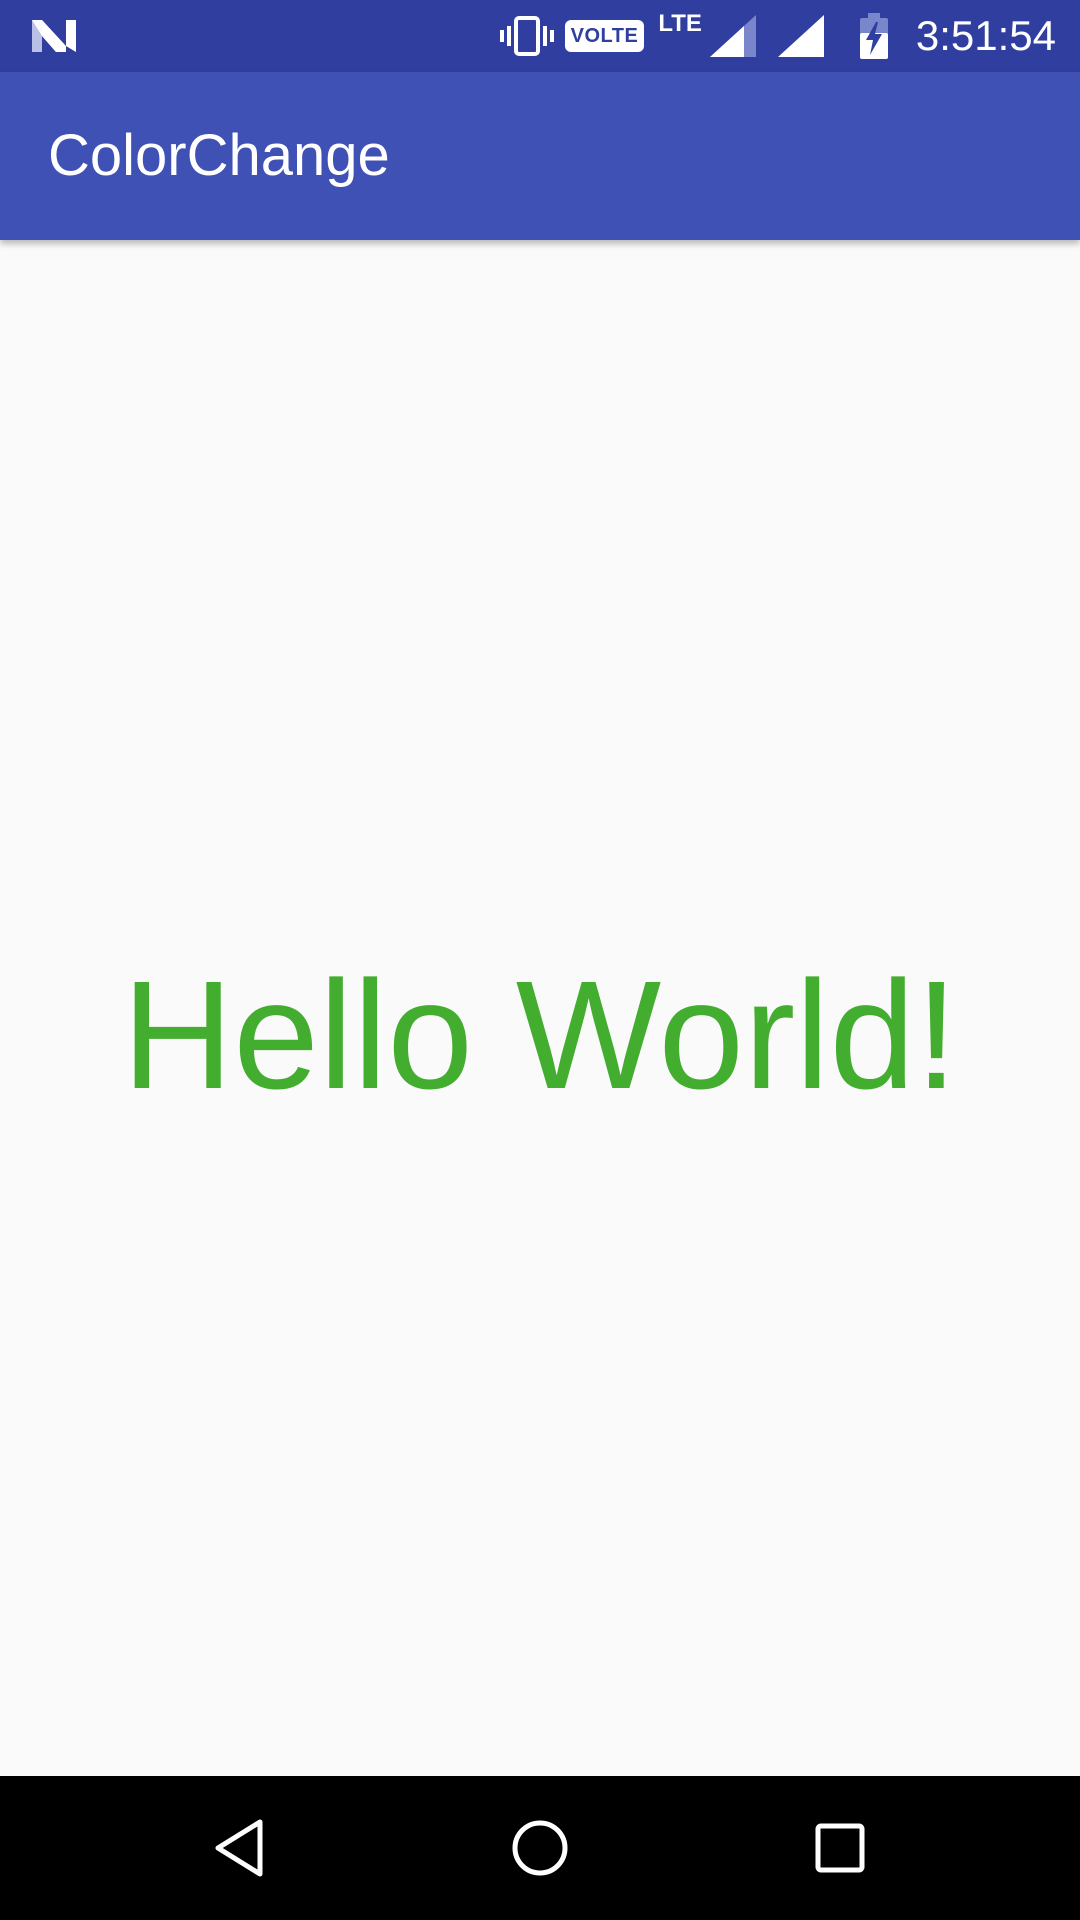  Describe the element at coordinates (873, 36) in the screenshot. I see `battery-charging-icon` at that location.